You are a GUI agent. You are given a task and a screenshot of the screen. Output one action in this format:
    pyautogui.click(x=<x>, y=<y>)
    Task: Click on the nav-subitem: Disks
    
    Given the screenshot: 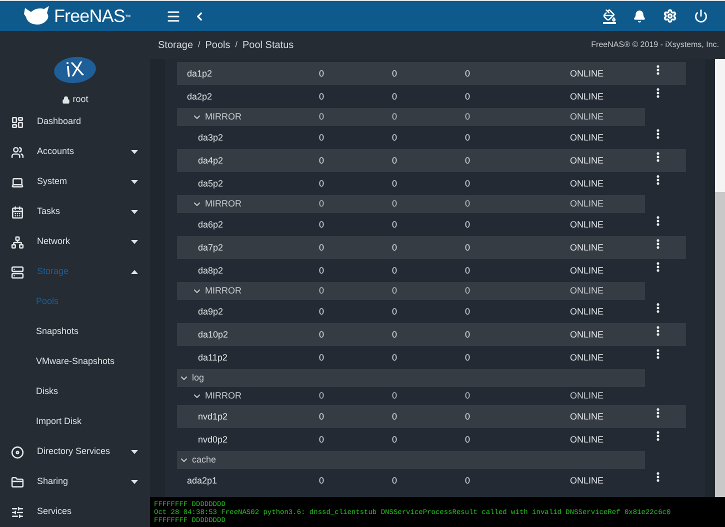 What is the action you would take?
    pyautogui.click(x=75, y=392)
    